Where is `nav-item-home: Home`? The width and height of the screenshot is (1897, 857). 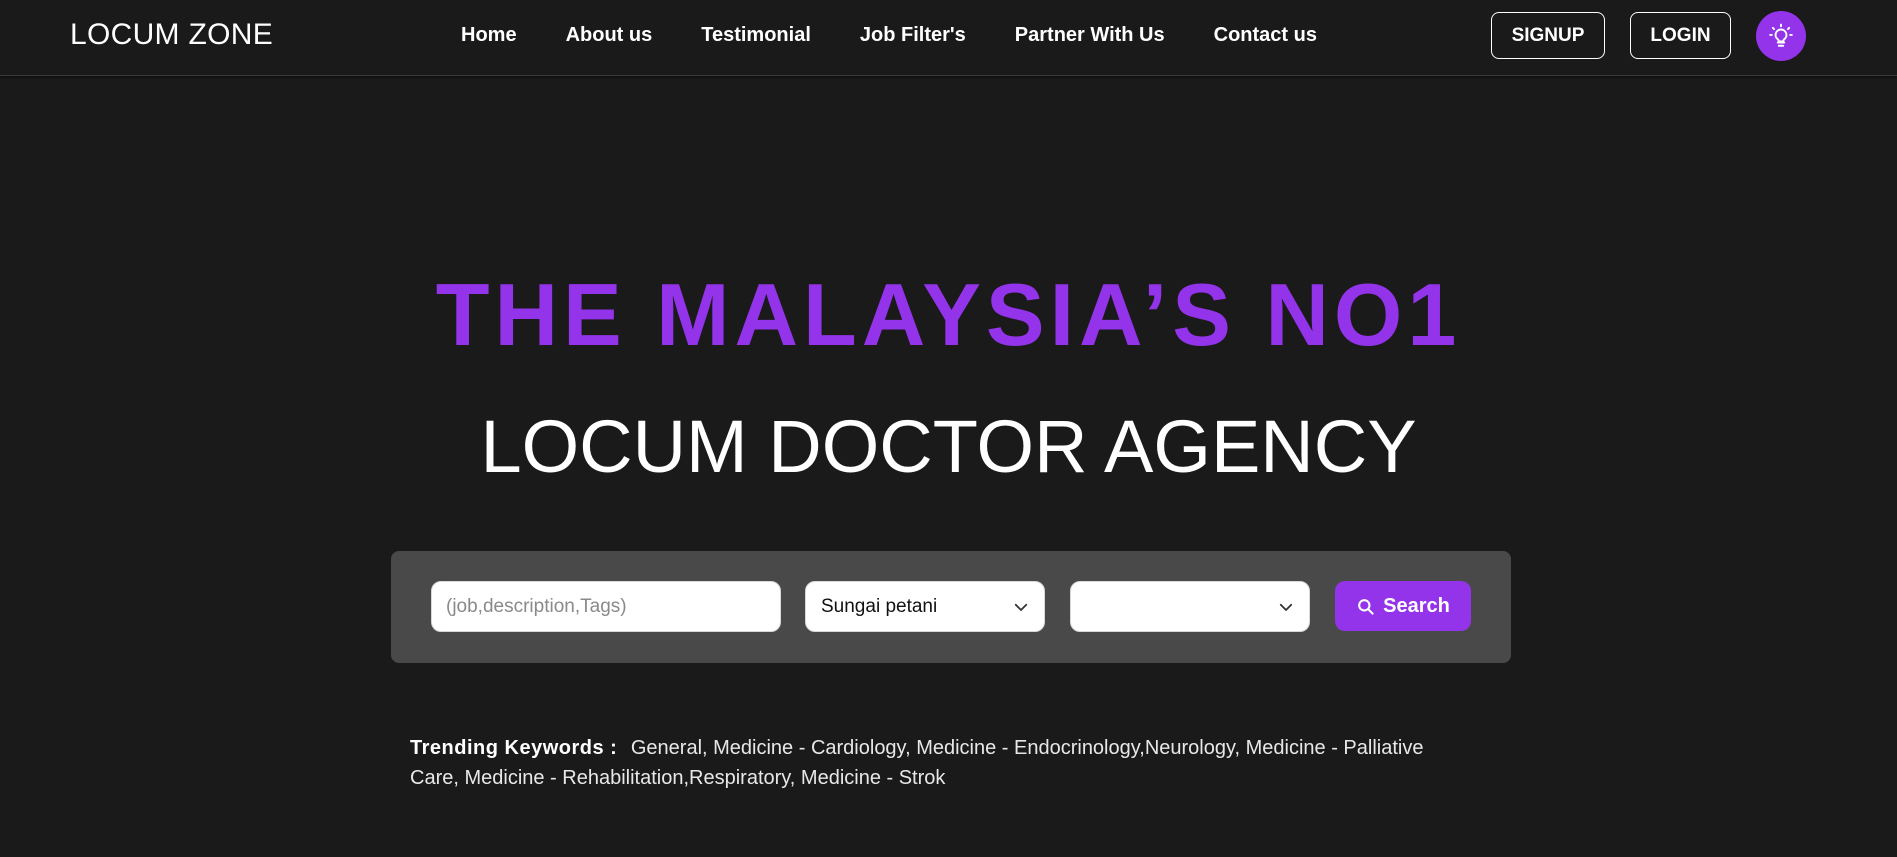 nav-item-home: Home is located at coordinates (489, 35).